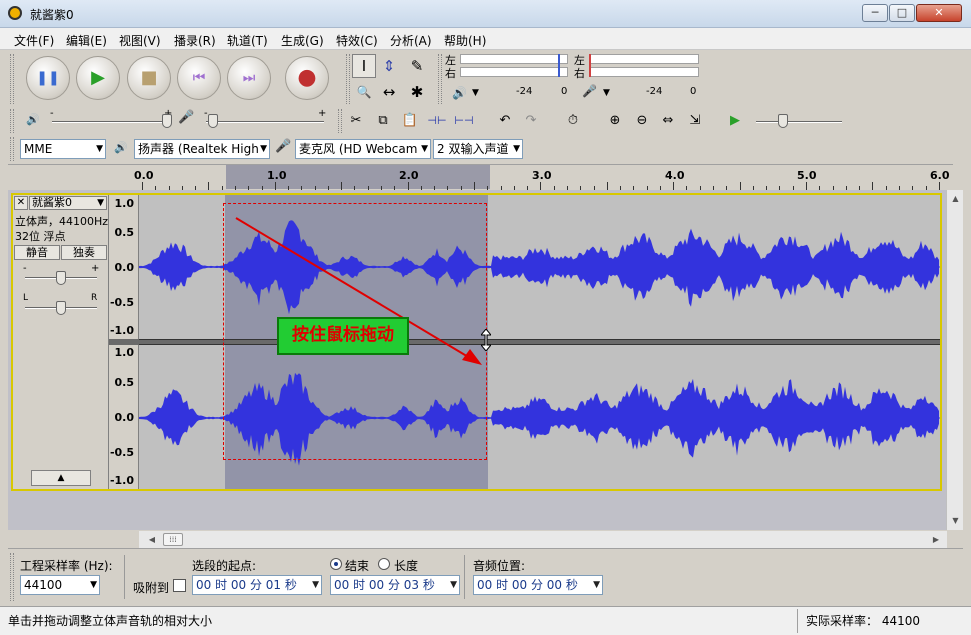  What do you see at coordinates (60, 585) in the screenshot?
I see `project-rate-select: 44100 ▼` at bounding box center [60, 585].